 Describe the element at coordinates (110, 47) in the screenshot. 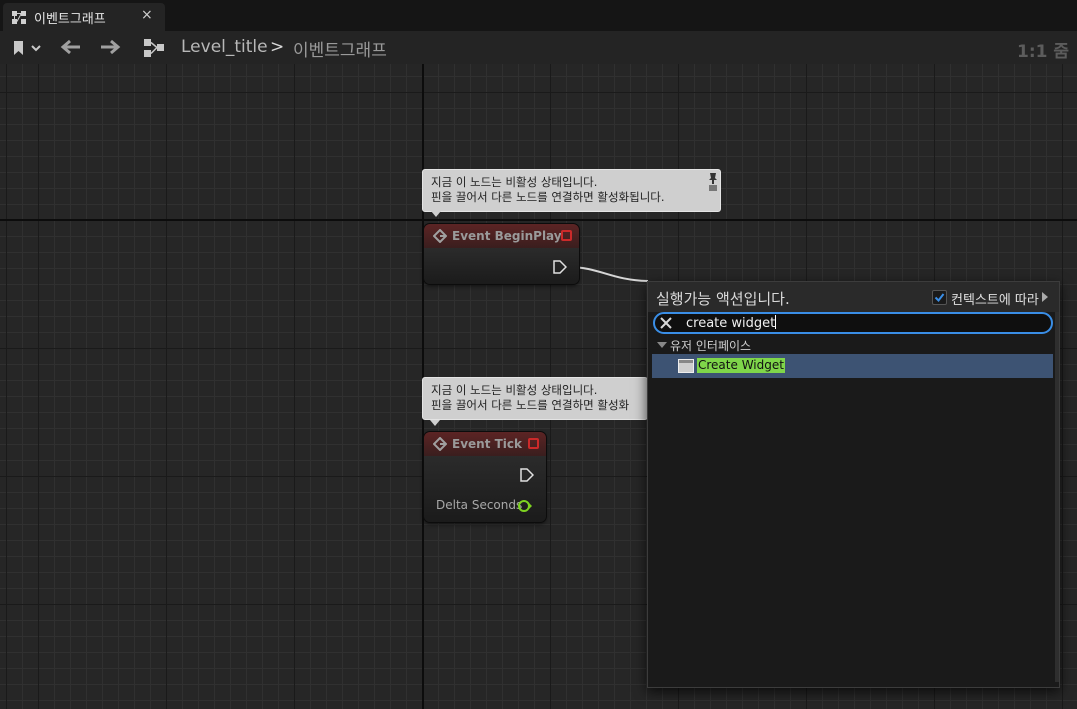

I see `forward-arrow-icon` at that location.